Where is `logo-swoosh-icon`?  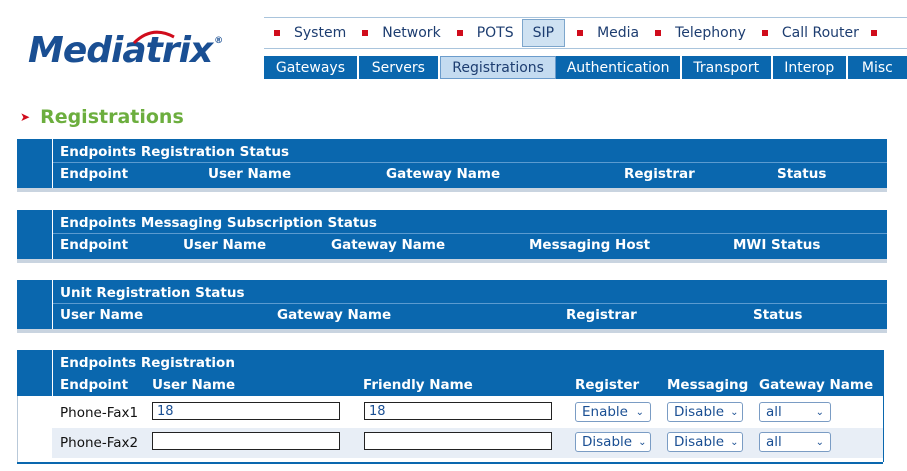
logo-swoosh-icon is located at coordinates (153, 37).